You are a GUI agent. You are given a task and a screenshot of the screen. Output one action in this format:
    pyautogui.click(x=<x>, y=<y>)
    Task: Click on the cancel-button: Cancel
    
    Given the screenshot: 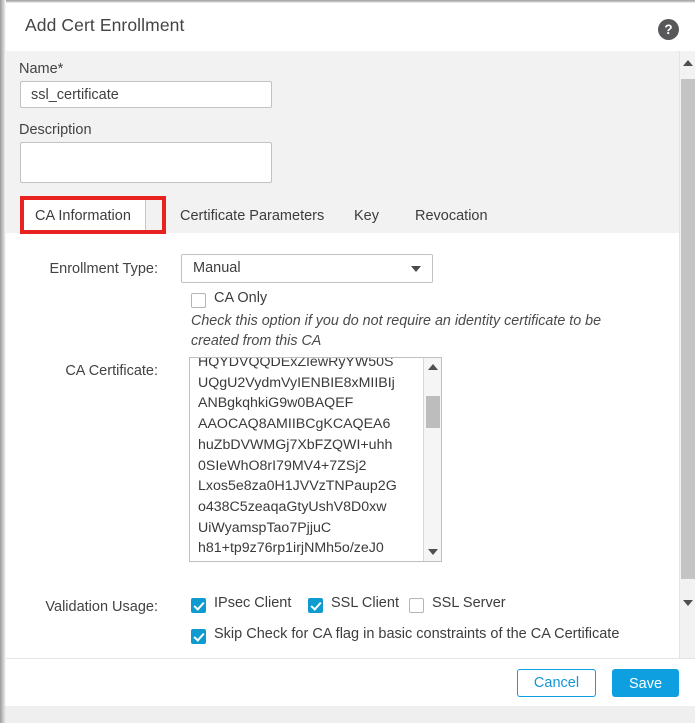 What is the action you would take?
    pyautogui.click(x=556, y=683)
    